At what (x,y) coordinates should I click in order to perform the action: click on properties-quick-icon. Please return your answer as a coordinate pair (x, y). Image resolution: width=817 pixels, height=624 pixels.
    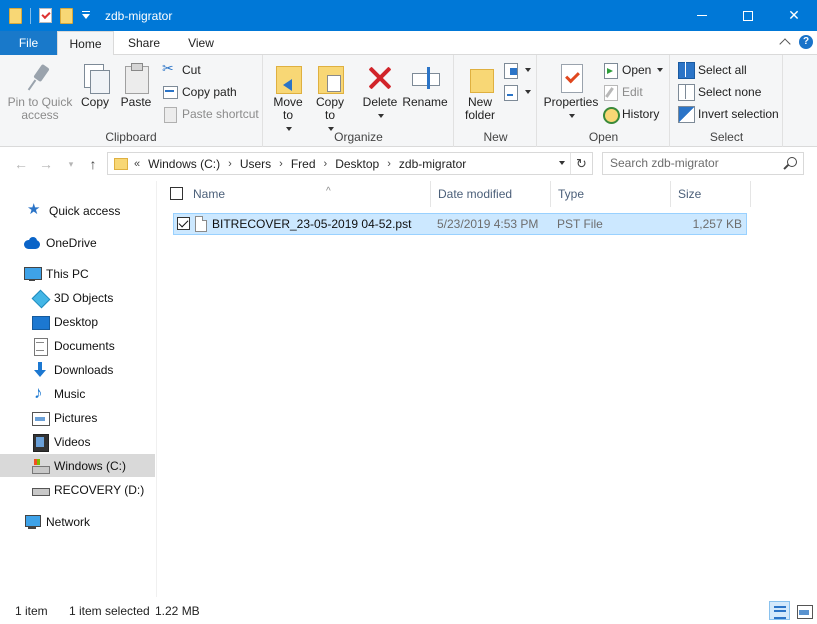
    Looking at the image, I should click on (45, 15).